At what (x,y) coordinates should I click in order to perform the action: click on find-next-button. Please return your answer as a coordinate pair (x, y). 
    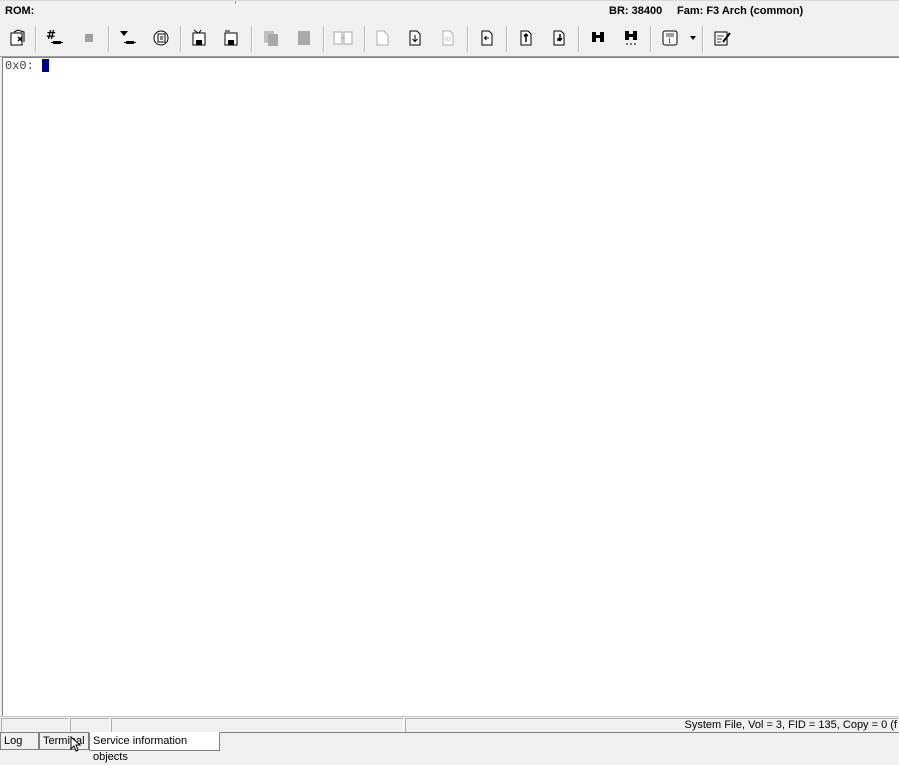
    Looking at the image, I should click on (631, 38).